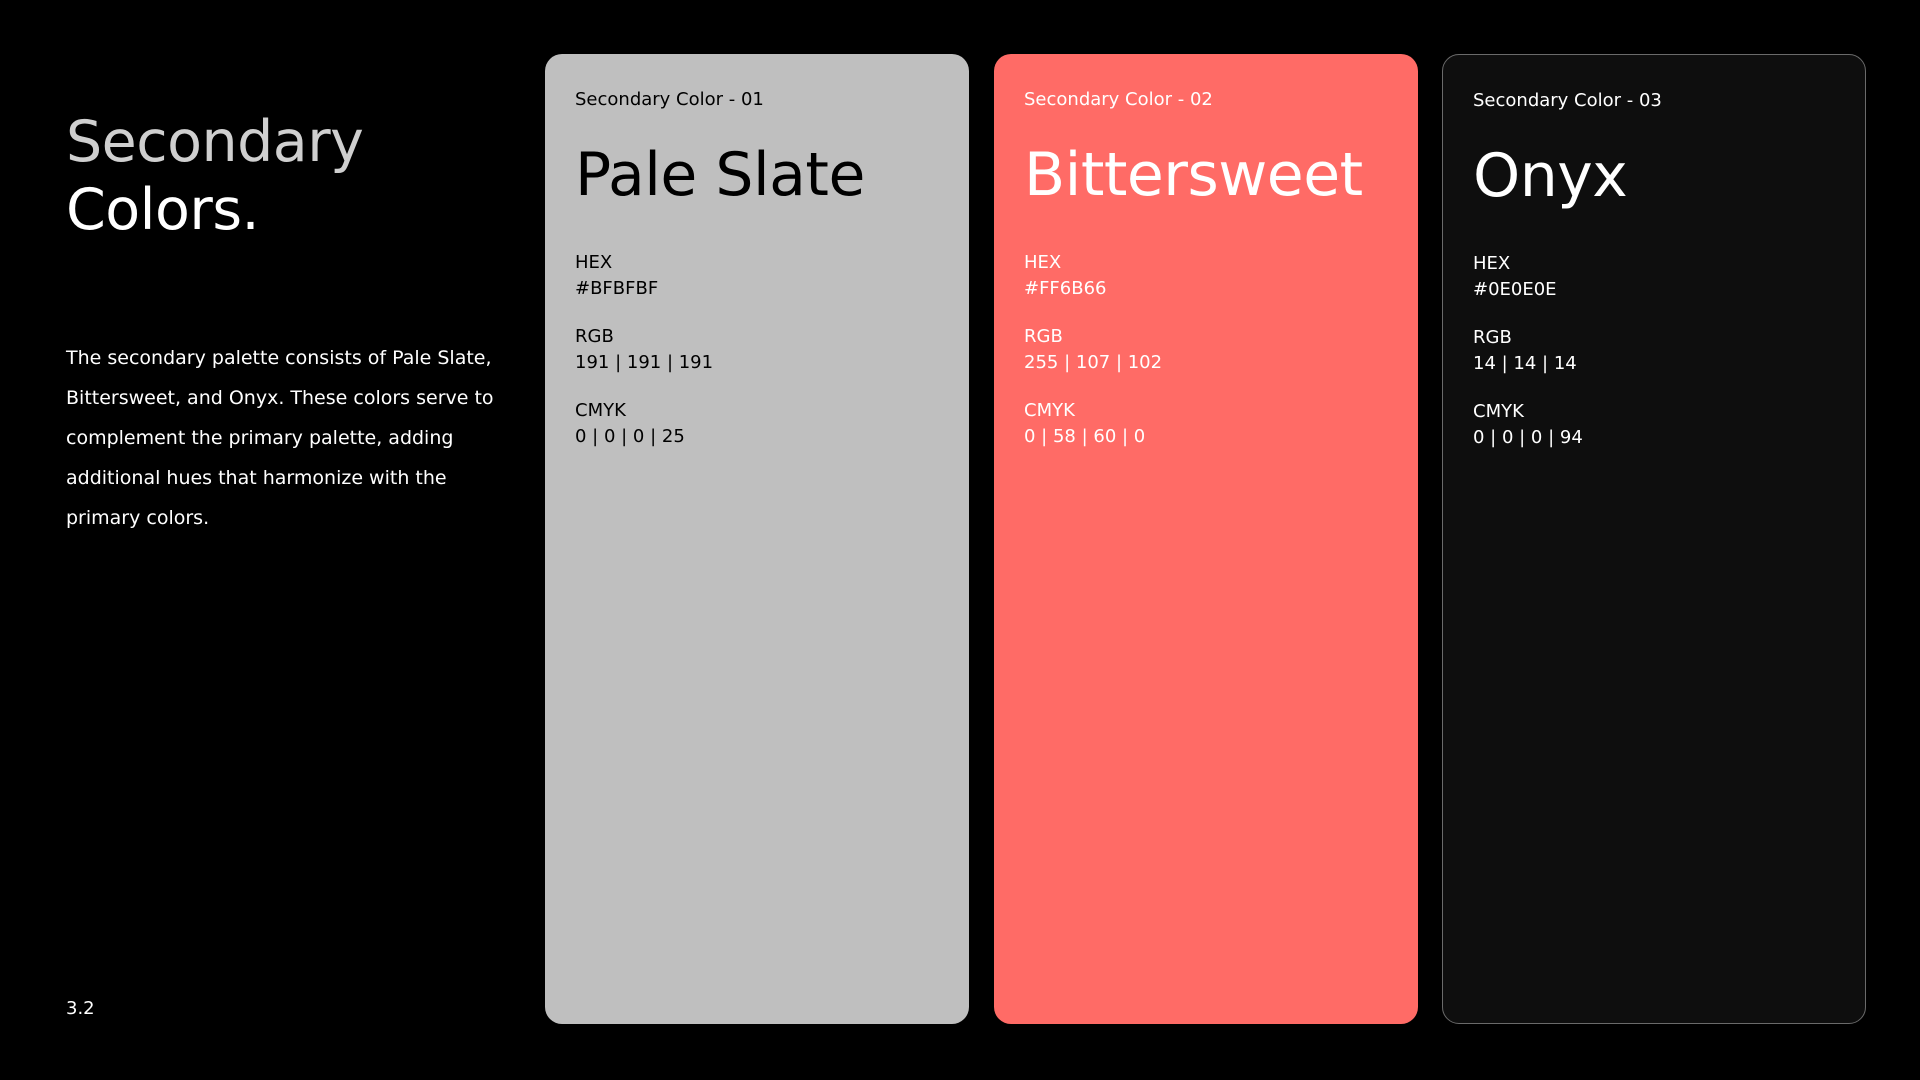  I want to click on color-name: Bittersweet, so click(1193, 175).